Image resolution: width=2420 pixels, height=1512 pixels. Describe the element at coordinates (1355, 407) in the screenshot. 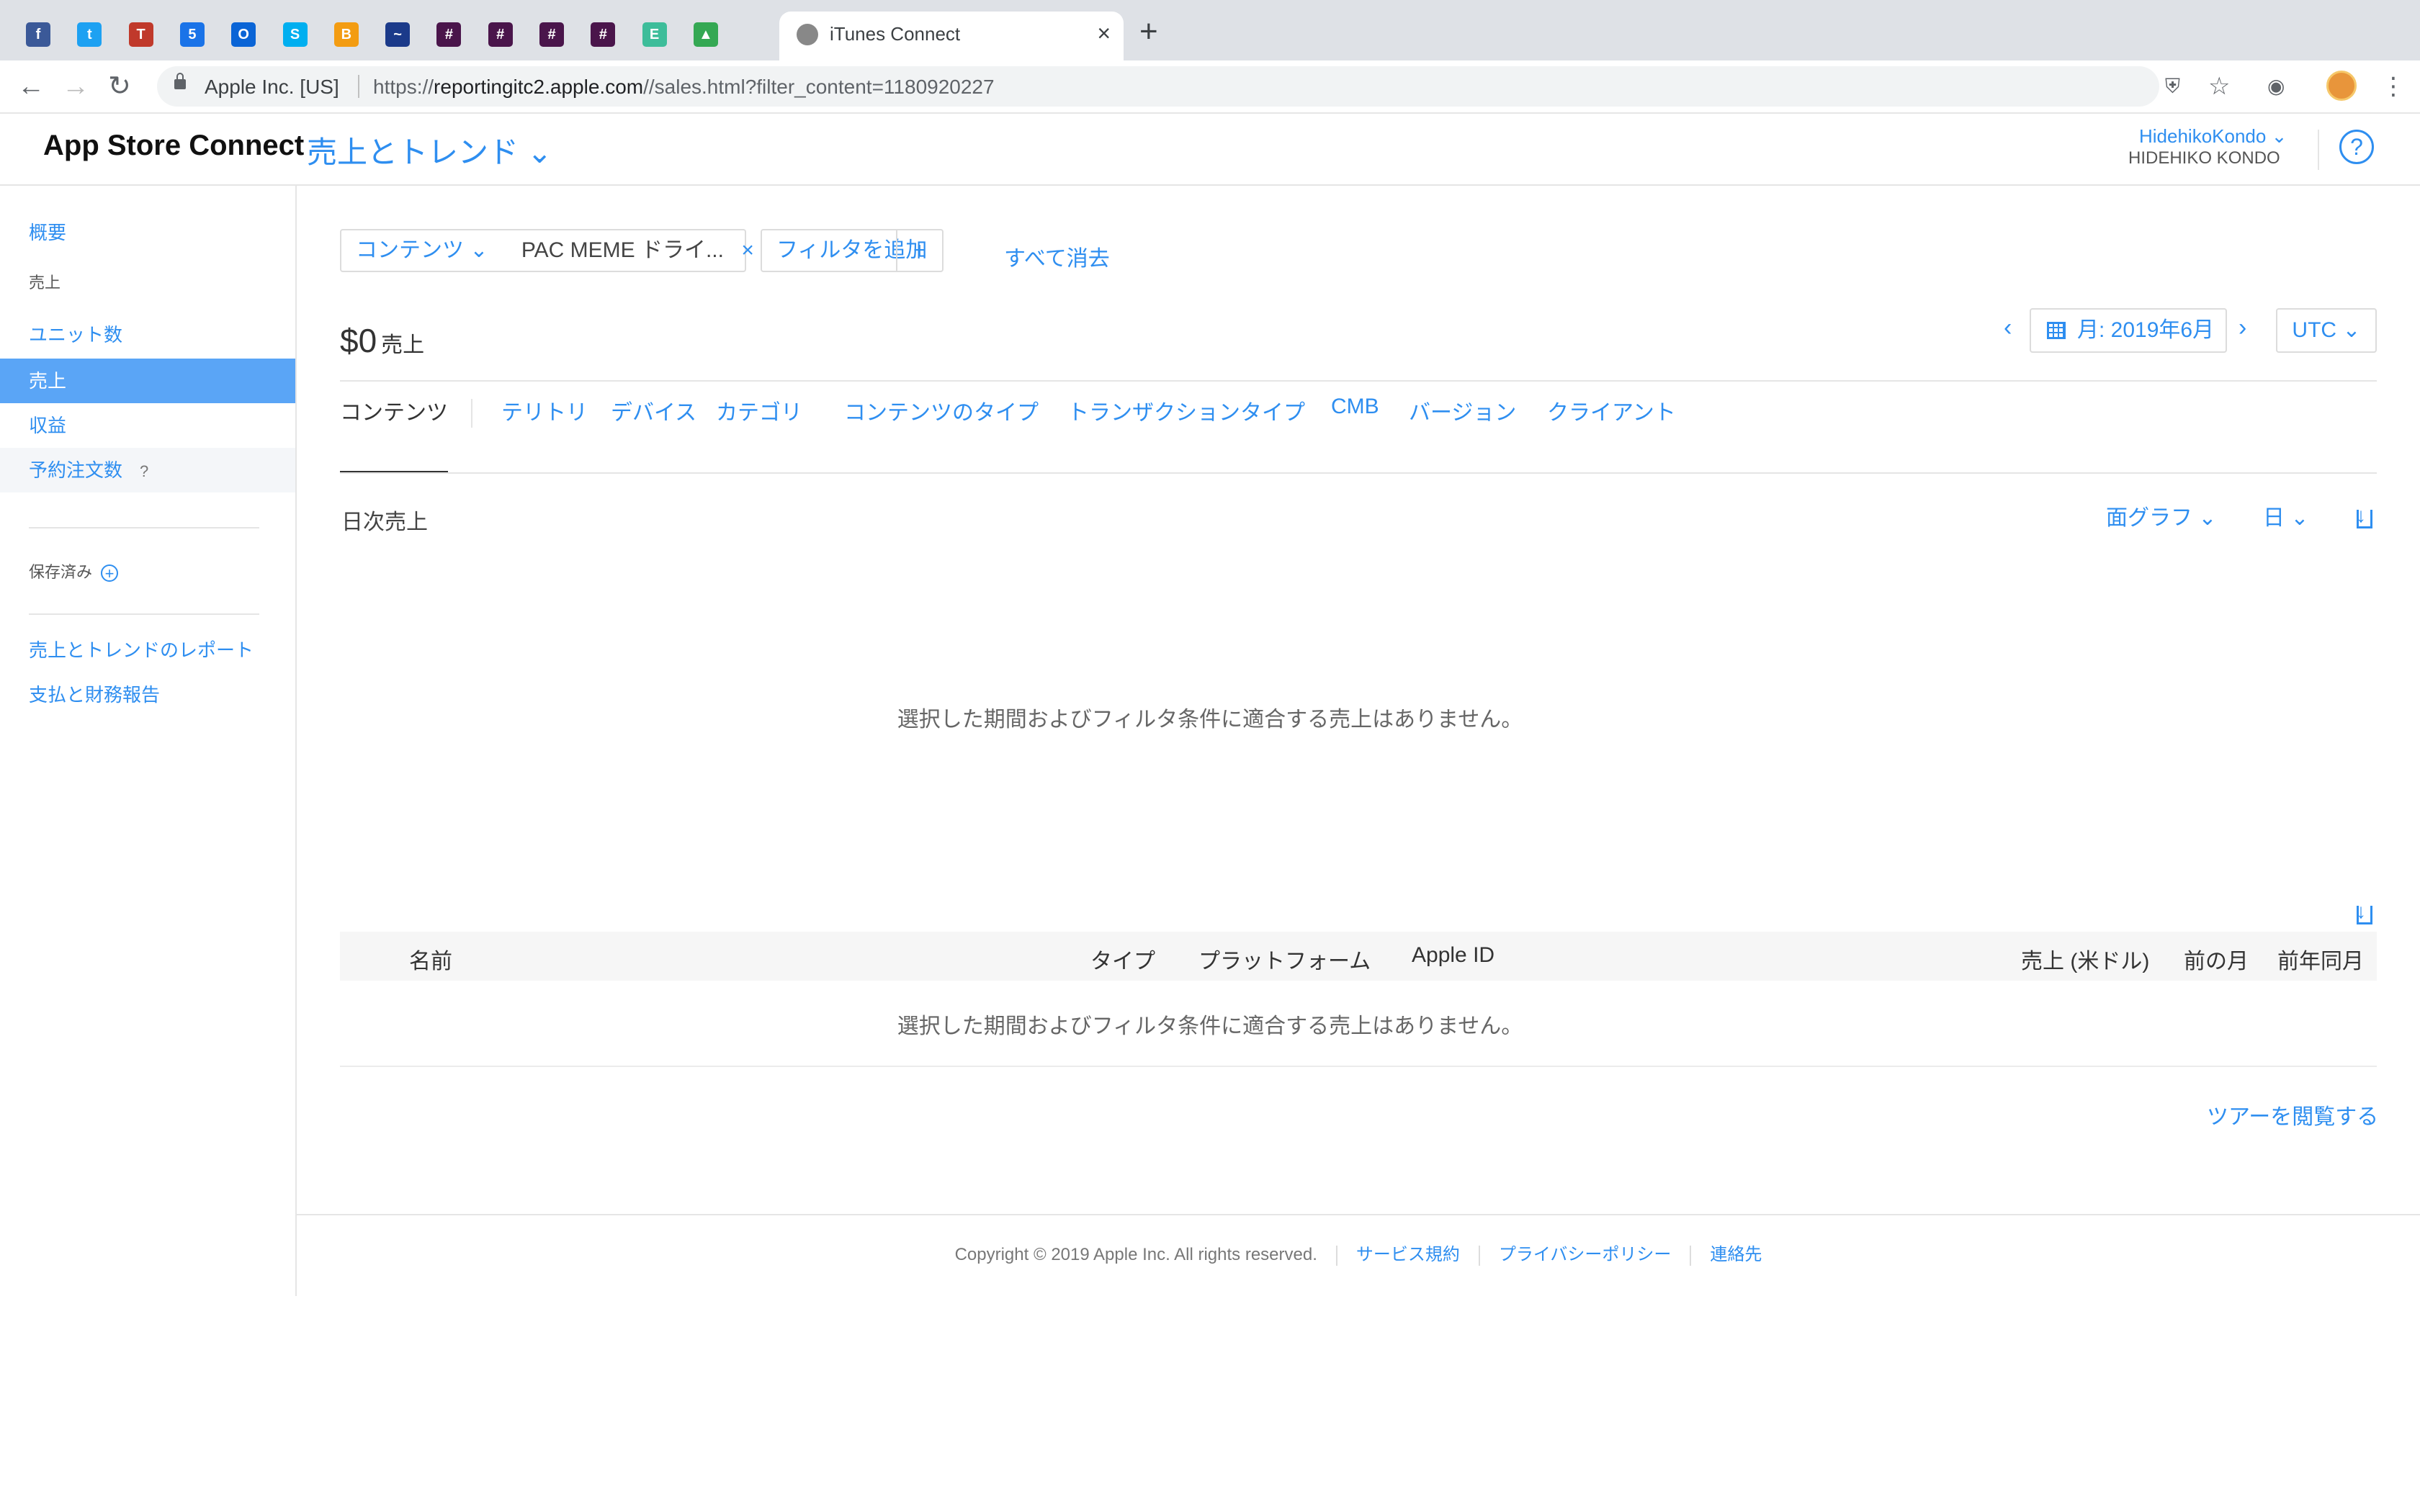

I see `tab-cmb: CMB` at that location.